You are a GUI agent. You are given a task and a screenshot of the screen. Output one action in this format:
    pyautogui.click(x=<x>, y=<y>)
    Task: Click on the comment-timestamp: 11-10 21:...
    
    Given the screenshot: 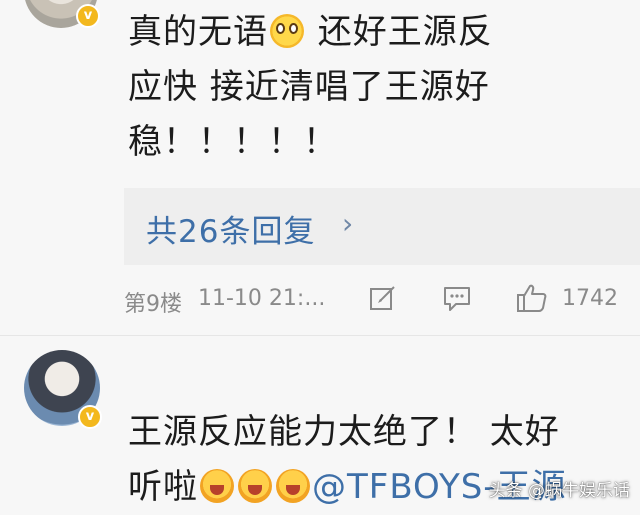 What is the action you would take?
    pyautogui.click(x=262, y=298)
    